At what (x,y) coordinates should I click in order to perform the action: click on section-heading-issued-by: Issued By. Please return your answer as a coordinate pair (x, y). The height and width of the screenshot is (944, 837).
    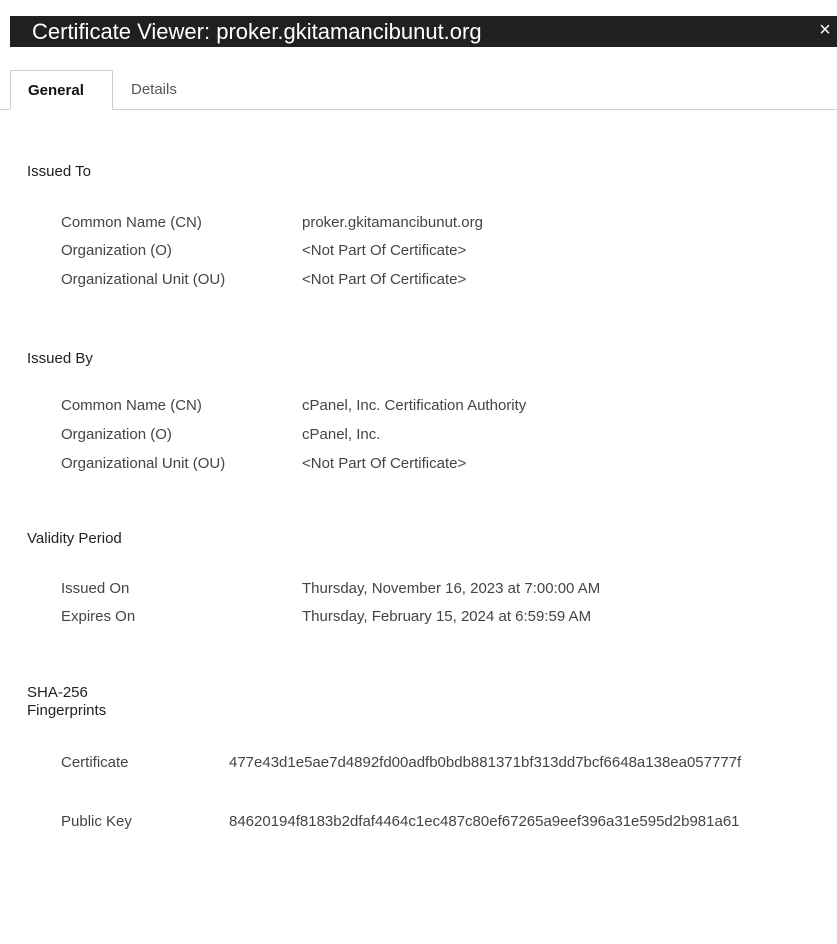
    Looking at the image, I should click on (60, 358).